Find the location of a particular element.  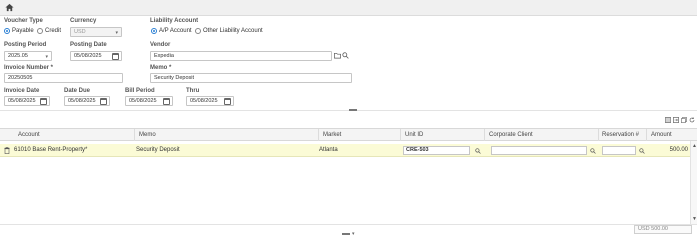

date-due-label: Date Due is located at coordinates (77, 91).